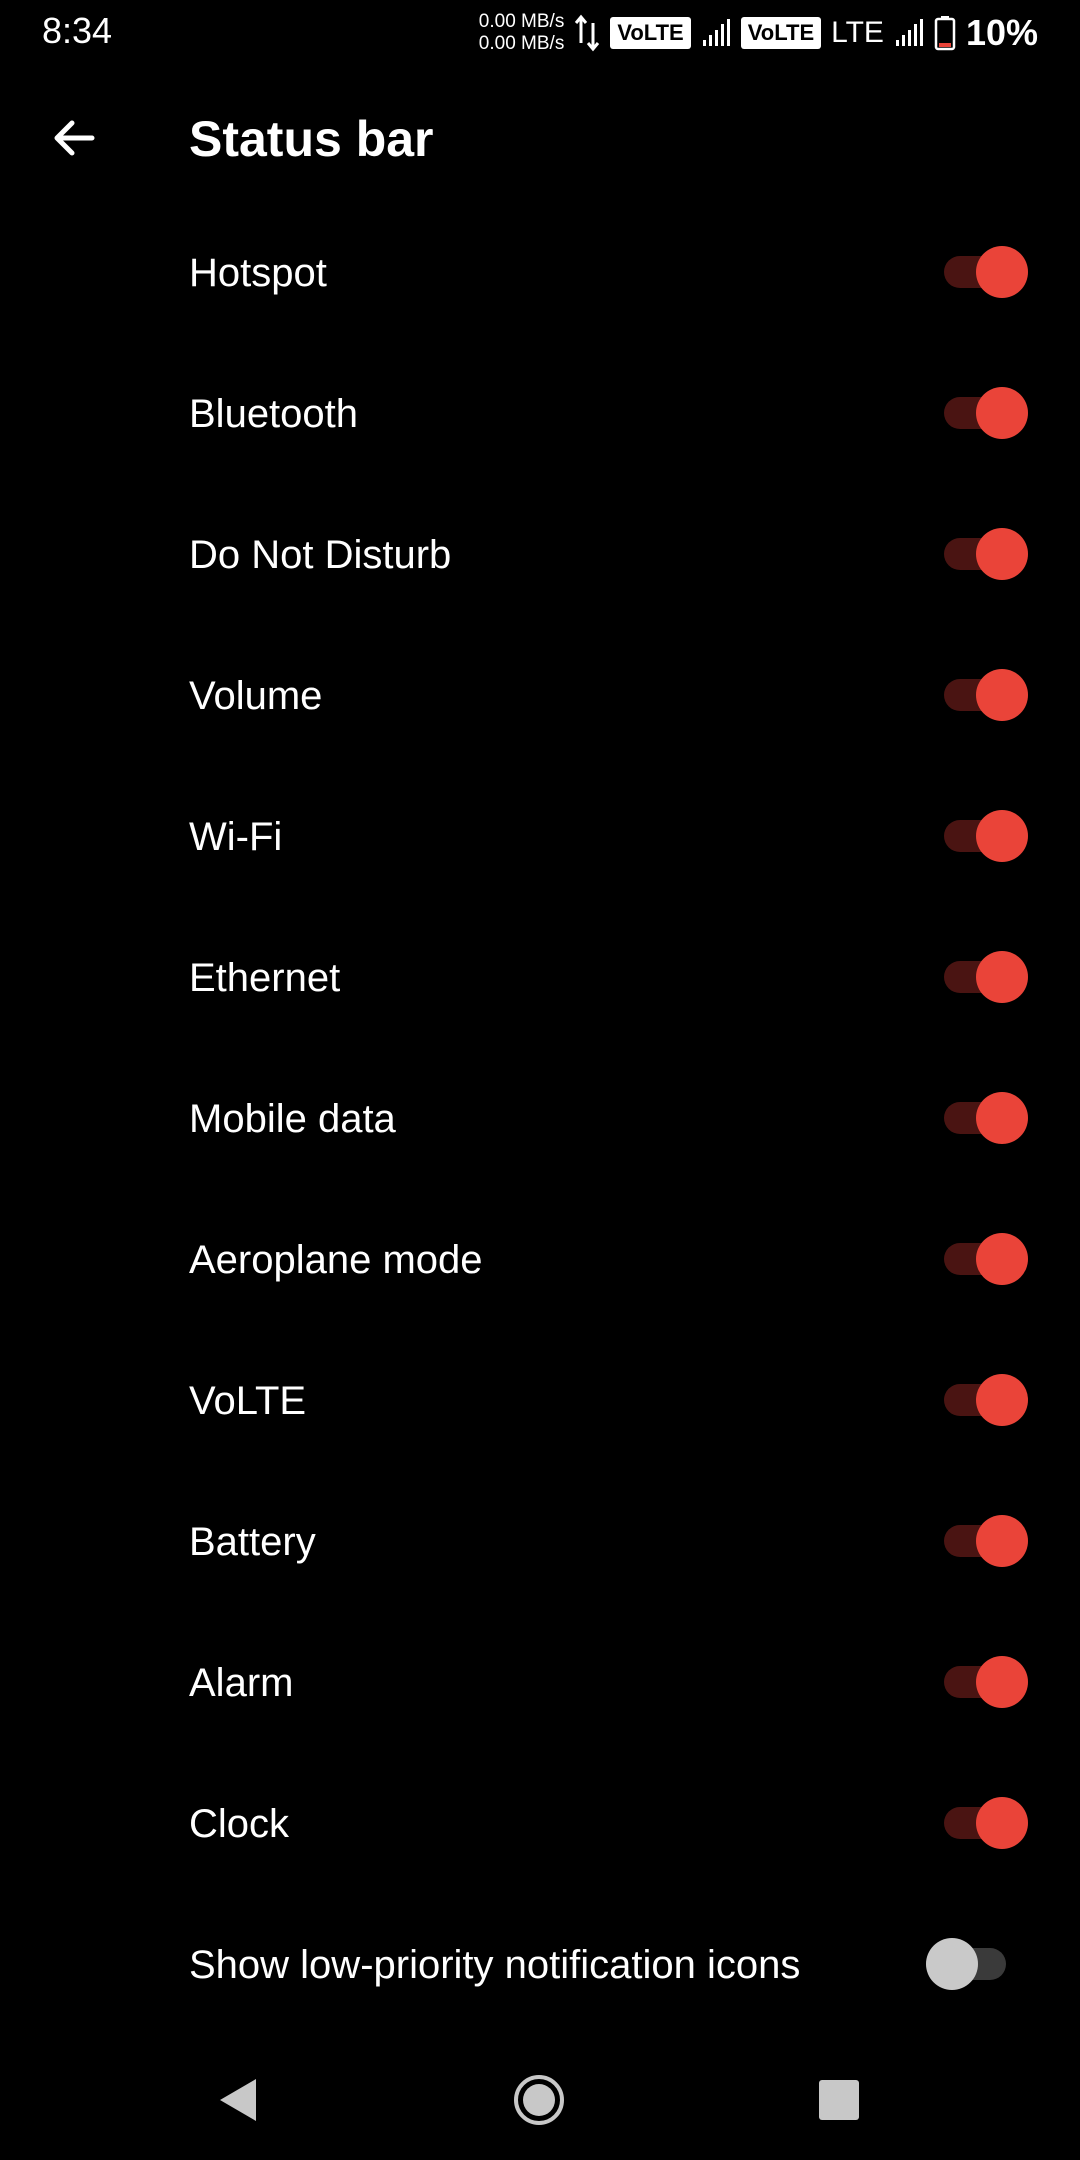  I want to click on status-icons: 0.00 MB/s 0.00 MB/s VoLTE VoLTE LTE 10%, so click(758, 33).